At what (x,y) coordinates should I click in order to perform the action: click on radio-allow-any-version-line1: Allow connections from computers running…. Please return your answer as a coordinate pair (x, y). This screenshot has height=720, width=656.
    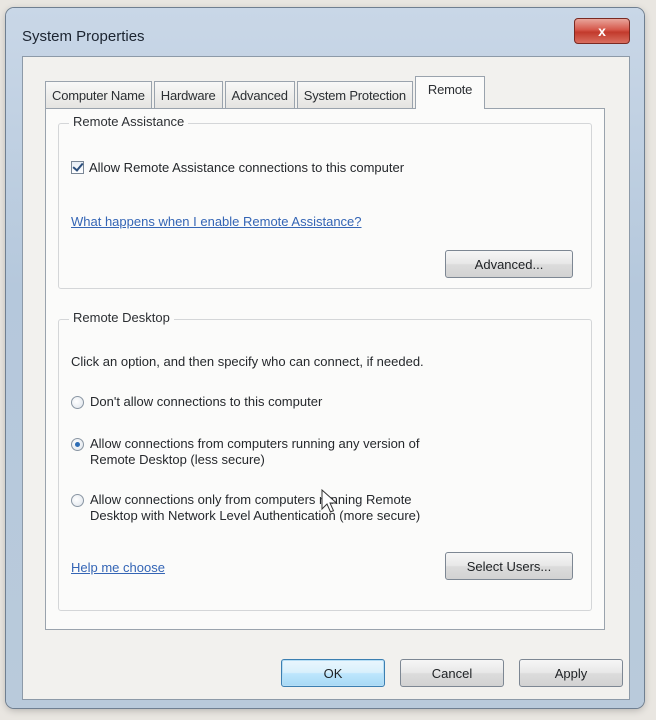
    Looking at the image, I should click on (255, 443).